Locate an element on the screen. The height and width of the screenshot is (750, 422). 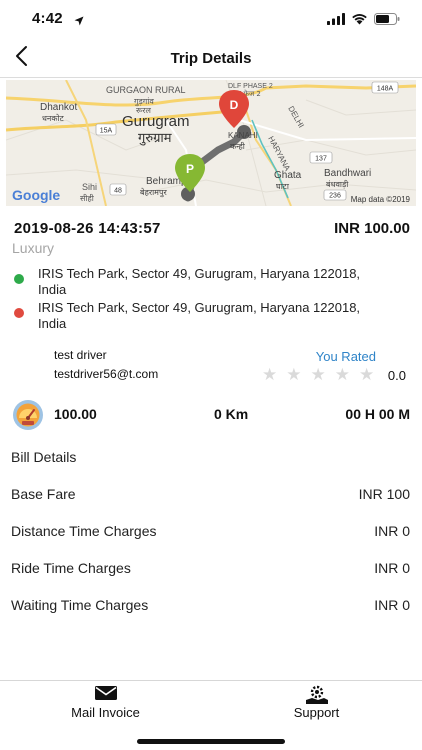
bill-details-title: Bill Details is located at coordinates (44, 457).